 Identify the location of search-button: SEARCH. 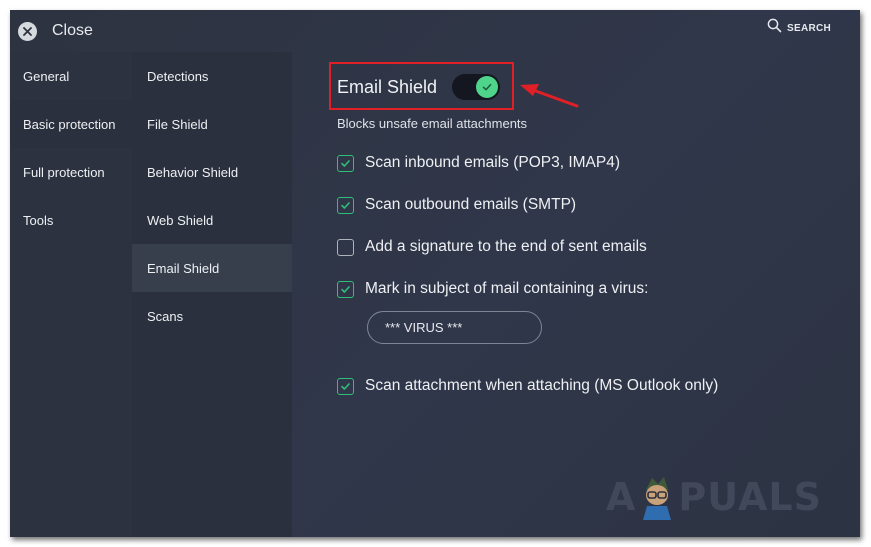
(799, 28).